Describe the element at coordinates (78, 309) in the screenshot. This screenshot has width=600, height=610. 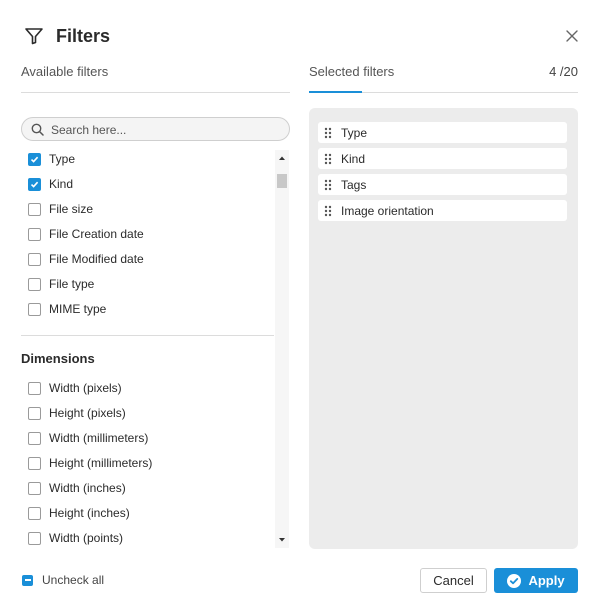
I see `filter-item-label: MIME type` at that location.